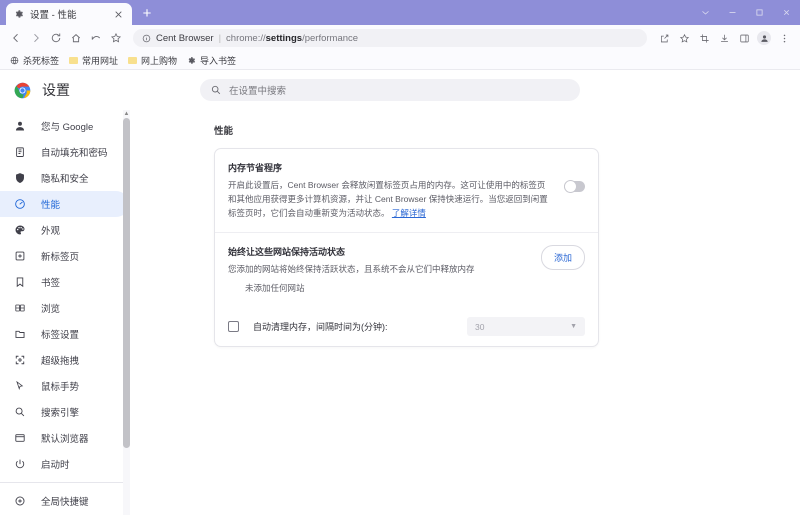 This screenshot has height=522, width=800. Describe the element at coordinates (351, 269) in the screenshot. I see `keep-active-description: 您添加的网站将始终保持活跃状态，且系统不会从它们中释放内存` at that location.